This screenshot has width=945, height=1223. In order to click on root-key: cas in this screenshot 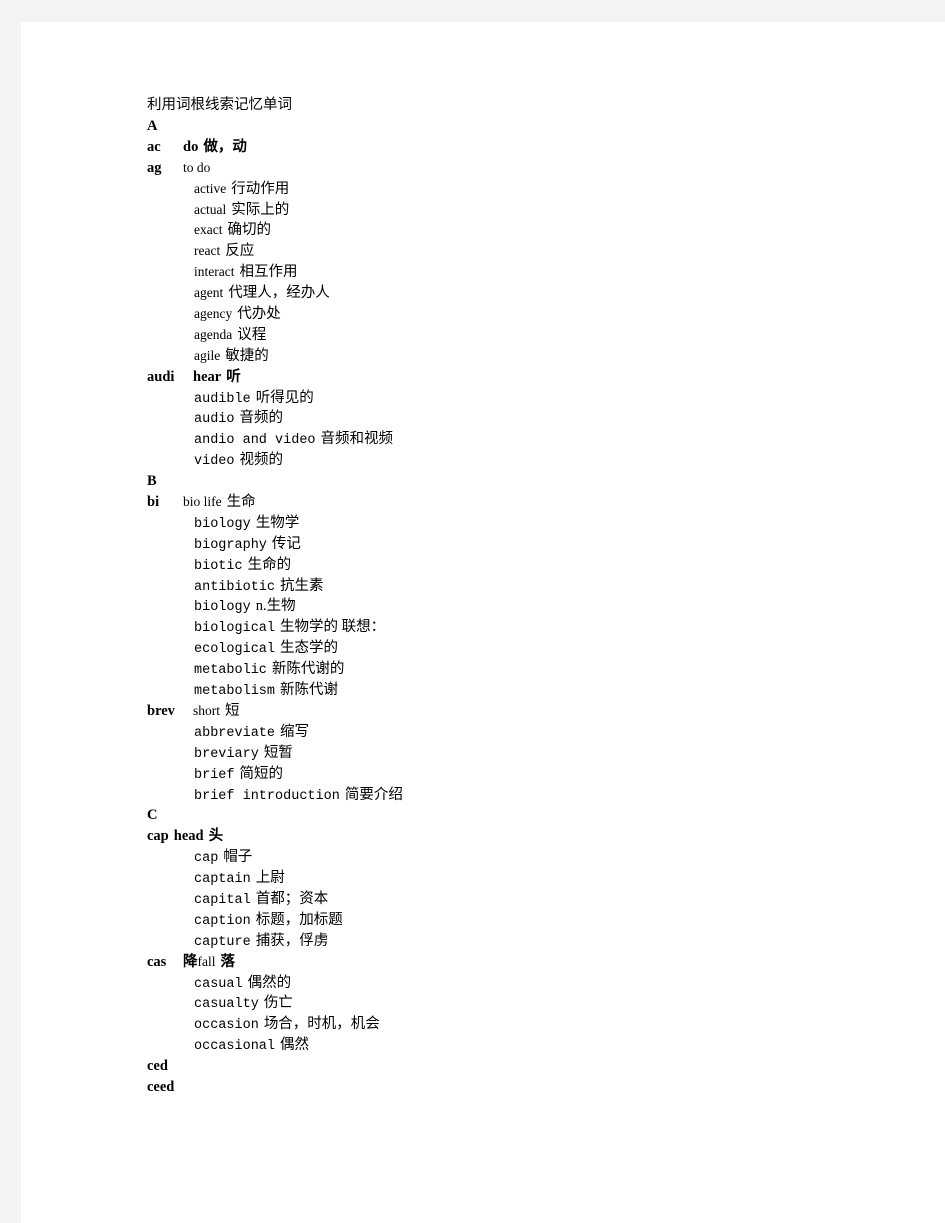, I will do `click(157, 961)`.